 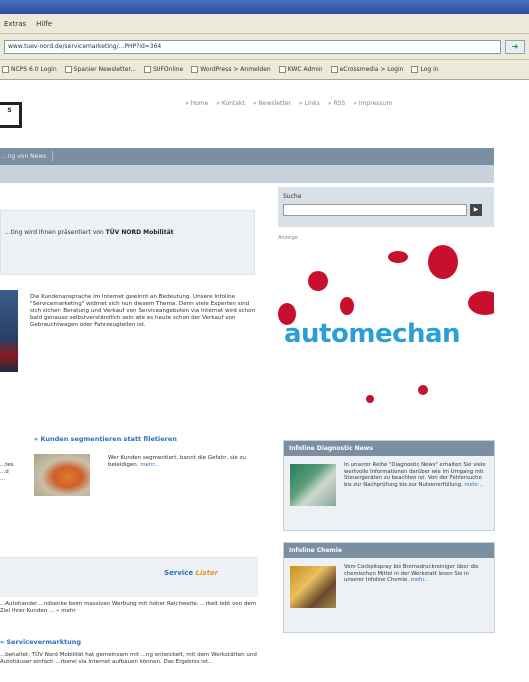 I want to click on site-logo: S, so click(x=11, y=115).